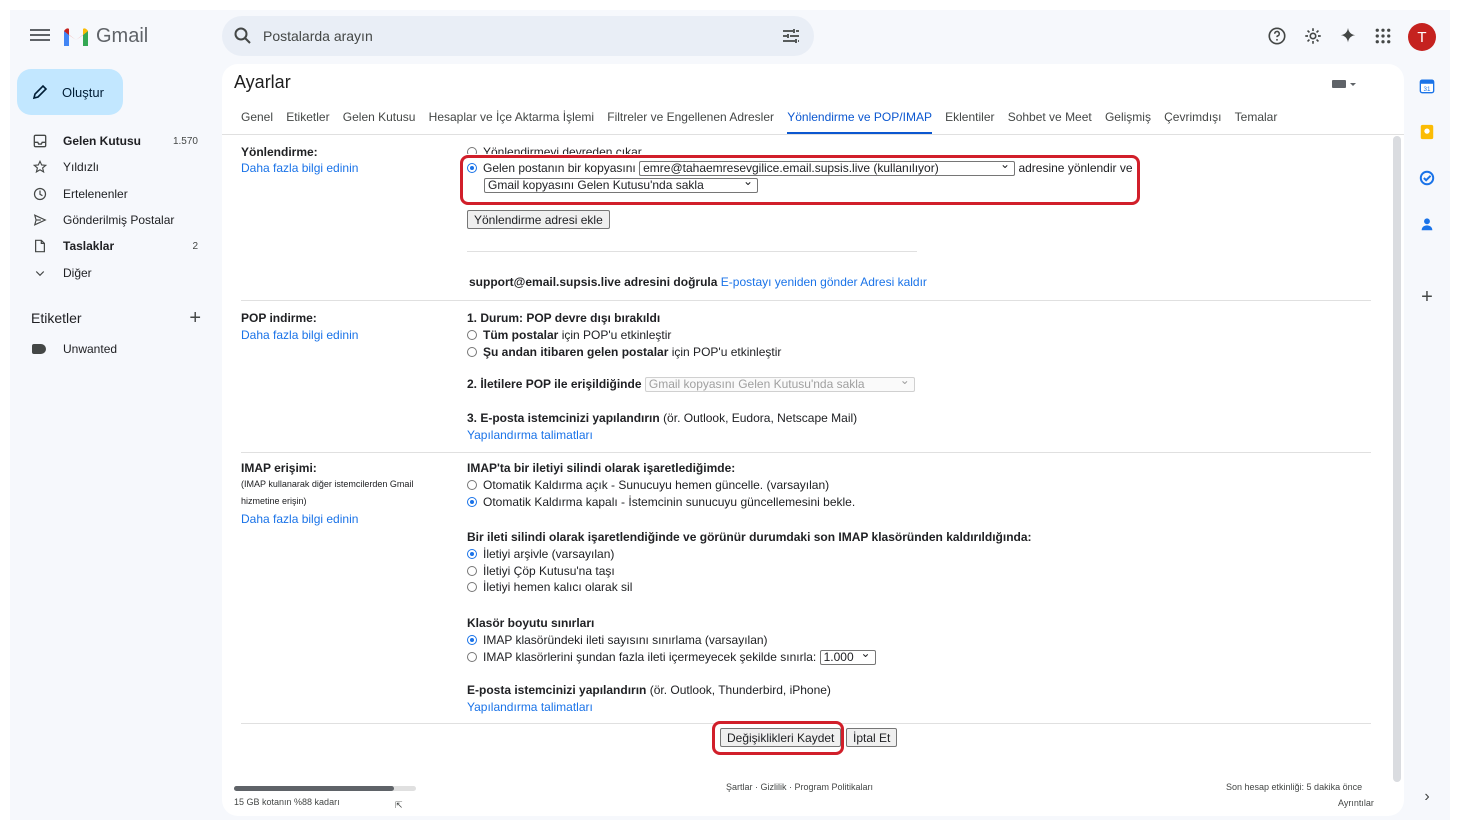 The width and height of the screenshot is (1460, 830). I want to click on settings-gear-icon, so click(1313, 36).